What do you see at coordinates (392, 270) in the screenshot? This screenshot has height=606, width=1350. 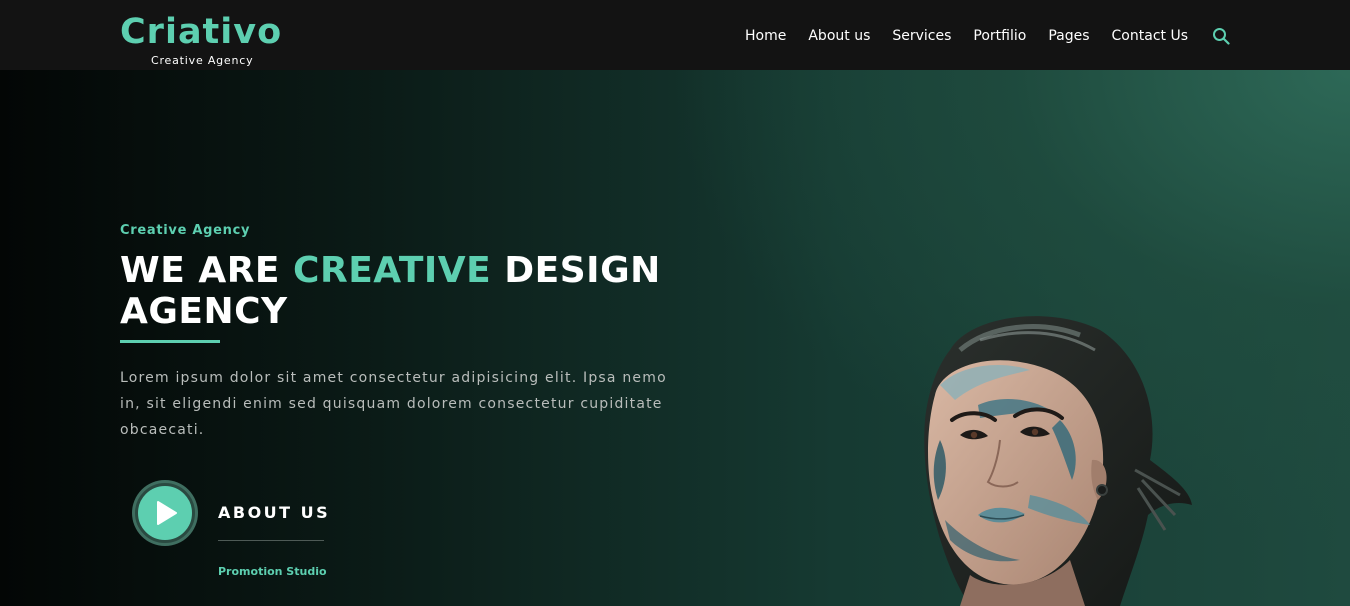 I see `headline-accent: CREATIVE` at bounding box center [392, 270].